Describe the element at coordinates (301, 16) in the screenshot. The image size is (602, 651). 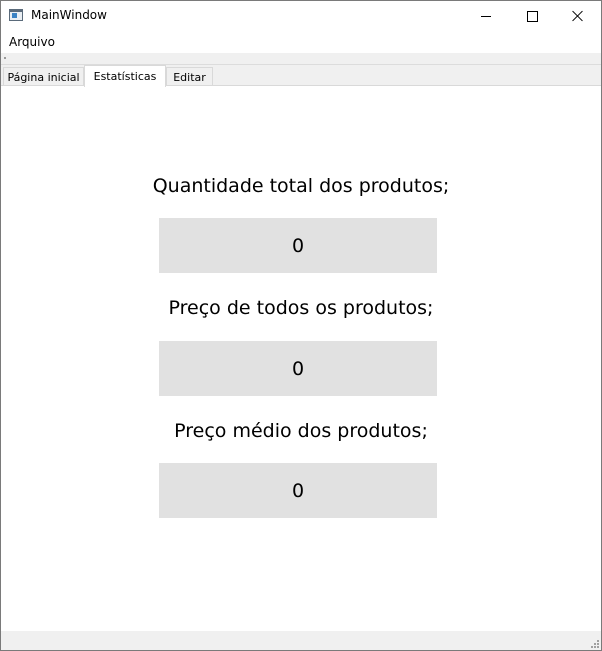
I see `title-bar: MainWindow` at that location.